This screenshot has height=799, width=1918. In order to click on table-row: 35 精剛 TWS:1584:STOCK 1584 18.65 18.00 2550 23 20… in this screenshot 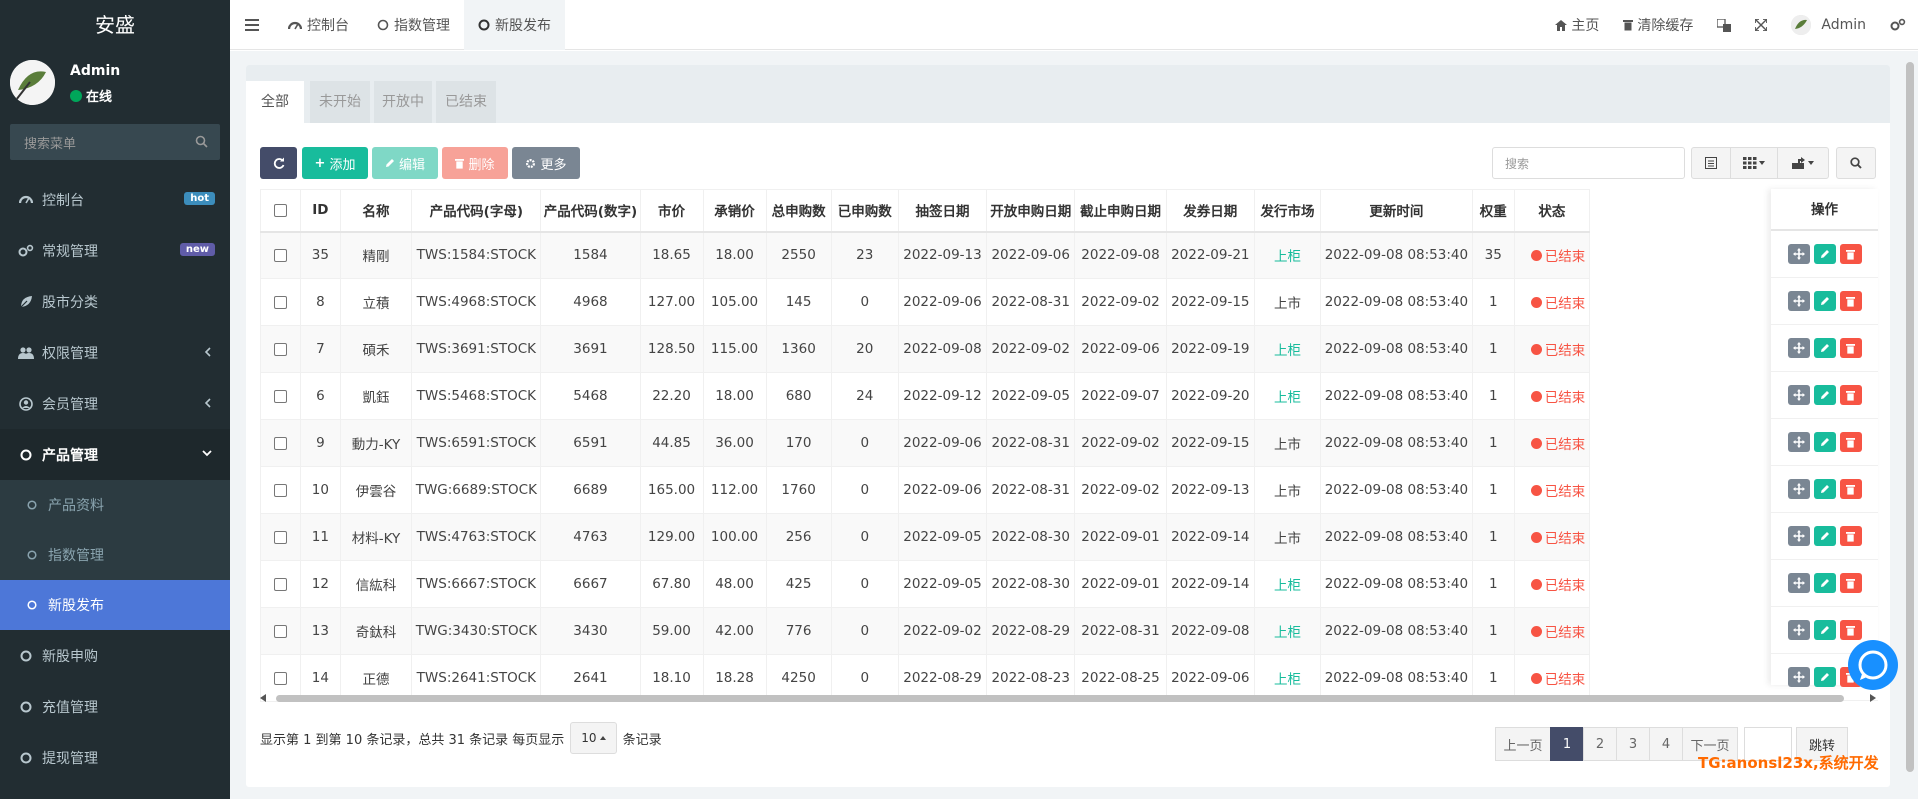, I will do `click(925, 255)`.